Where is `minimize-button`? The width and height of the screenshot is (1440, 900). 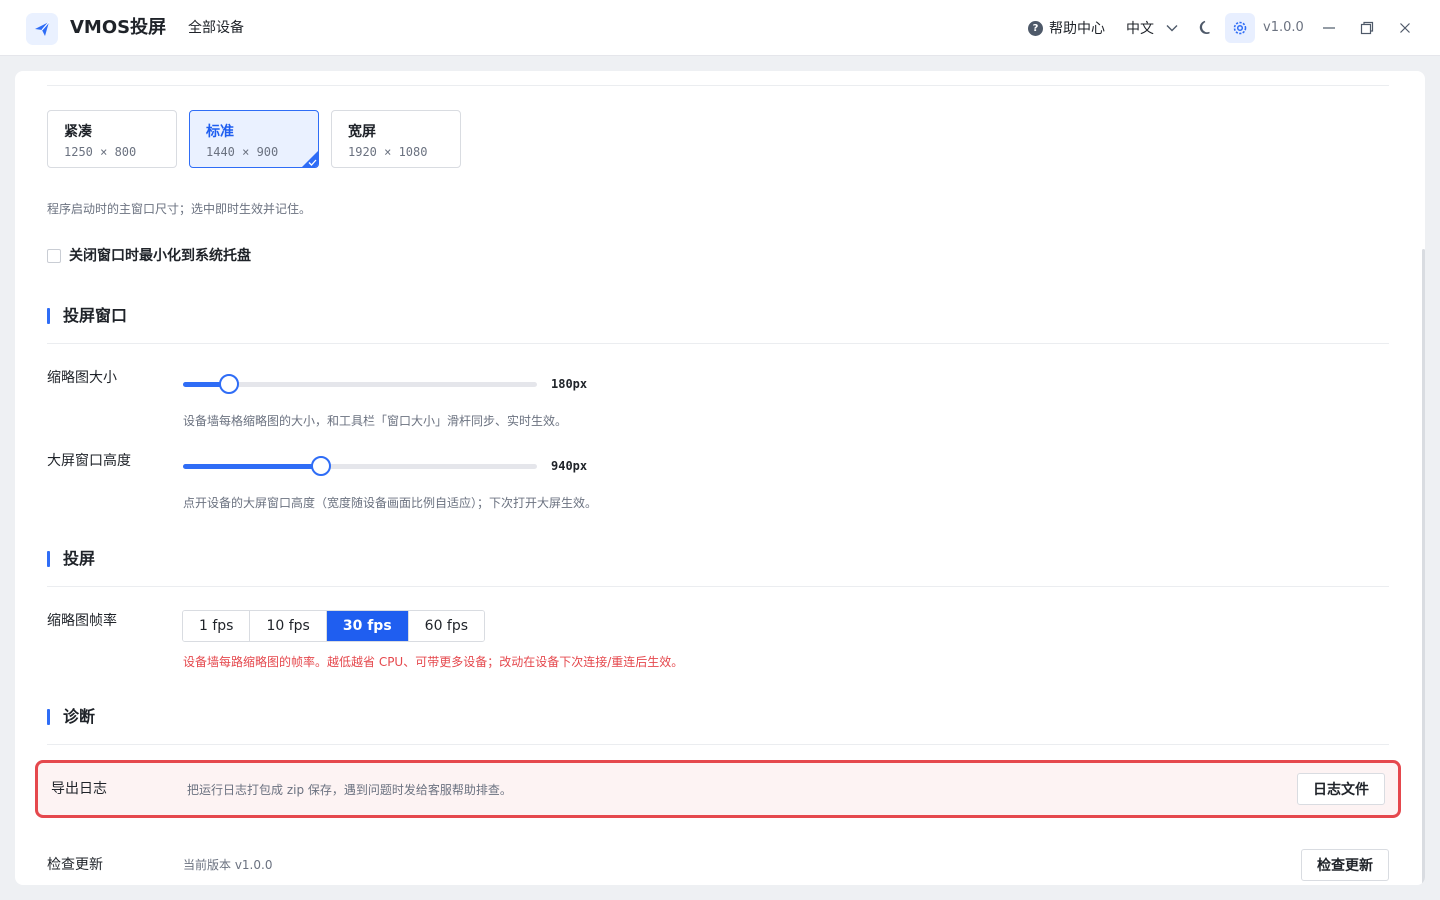
minimize-button is located at coordinates (1329, 28).